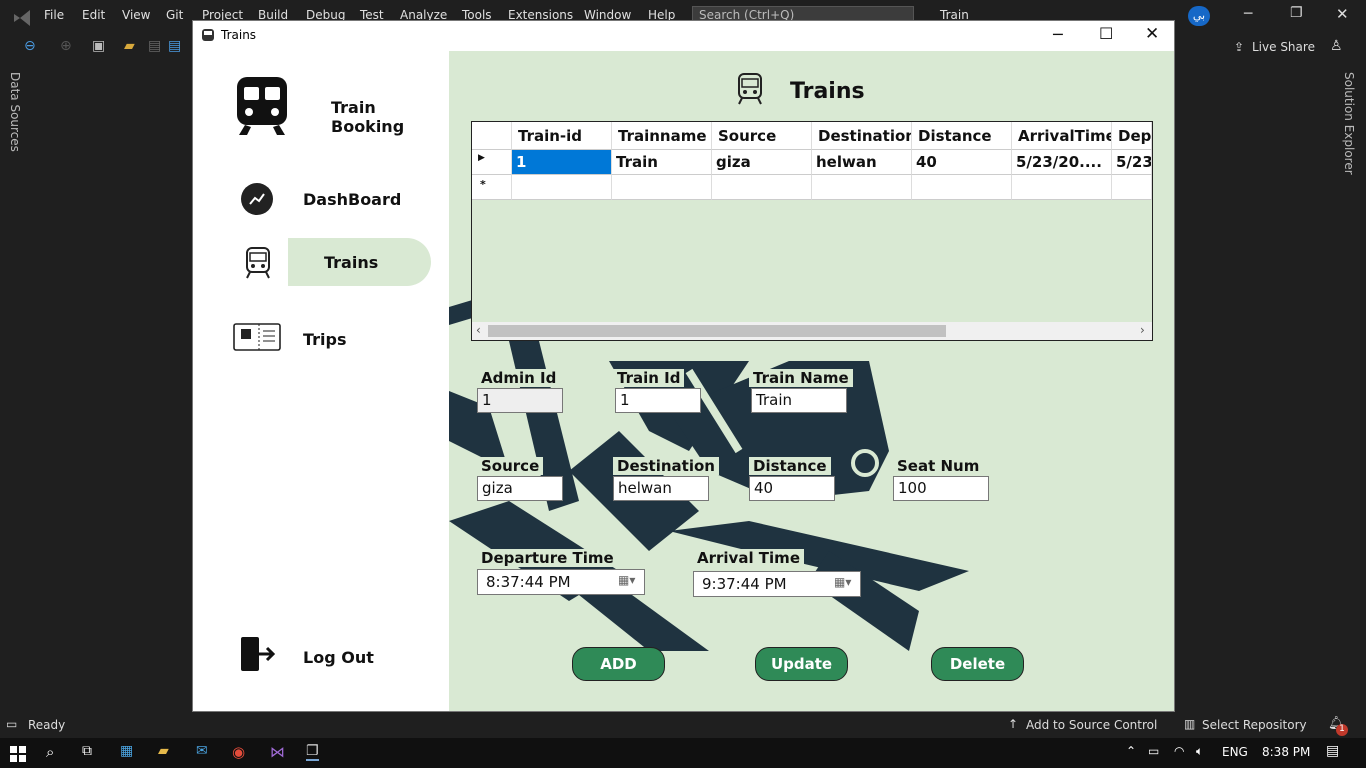  I want to click on save-all-icon: ▤, so click(174, 46).